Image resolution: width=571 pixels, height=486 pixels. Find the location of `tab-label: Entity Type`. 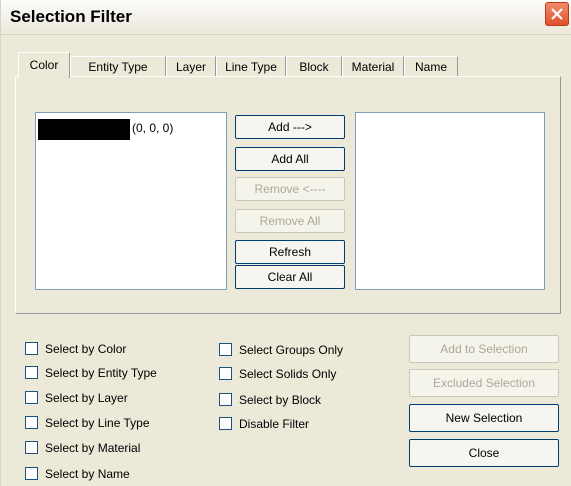

tab-label: Entity Type is located at coordinates (118, 67).